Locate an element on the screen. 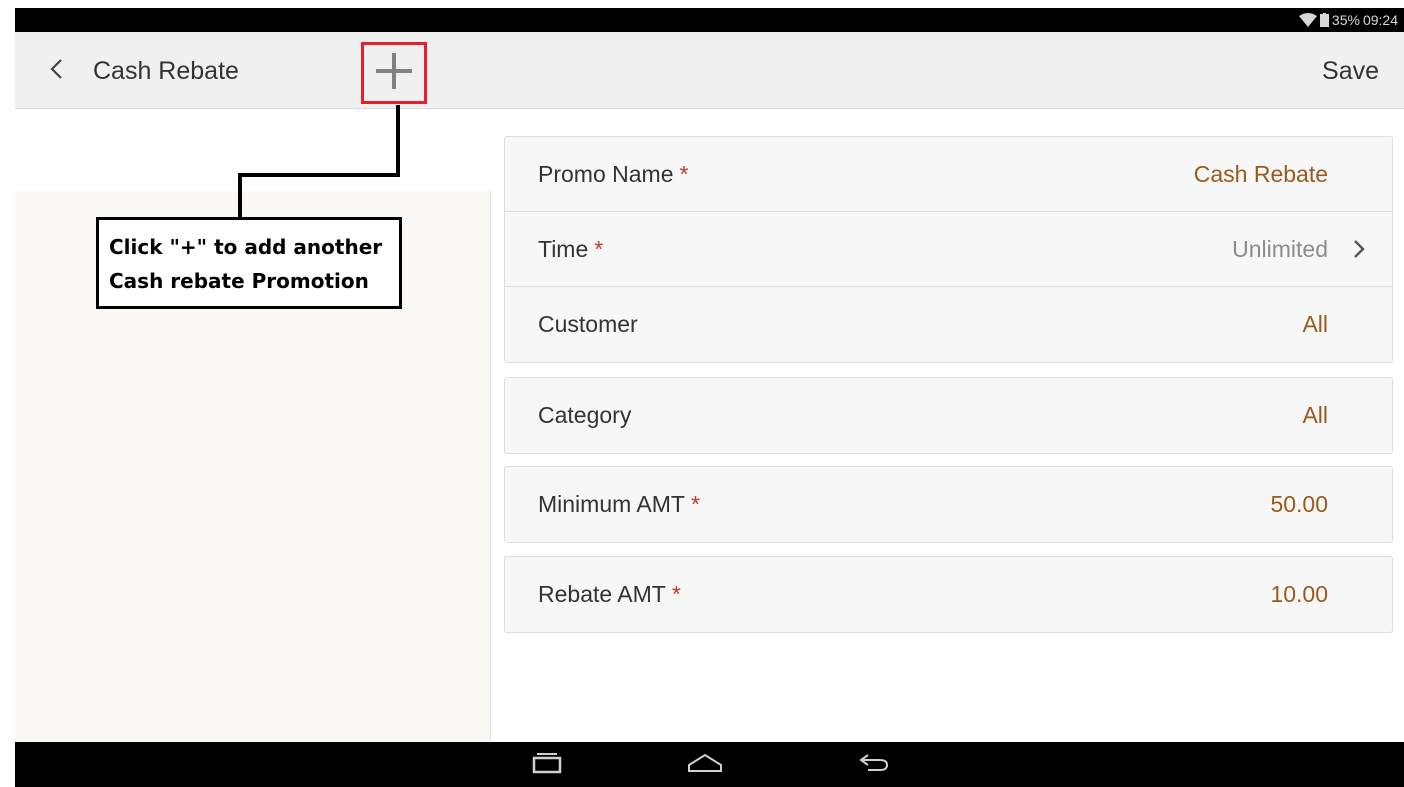 The height and width of the screenshot is (787, 1404). minimum-amt-row: Minimum AMT * 50.00 is located at coordinates (948, 504).